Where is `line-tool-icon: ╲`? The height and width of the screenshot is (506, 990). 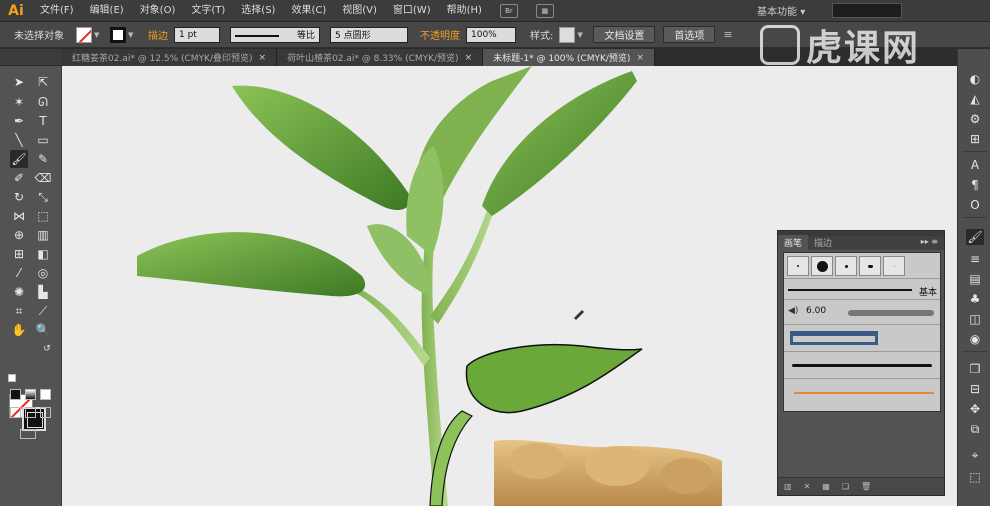
line-tool-icon: ╲ is located at coordinates (19, 140).